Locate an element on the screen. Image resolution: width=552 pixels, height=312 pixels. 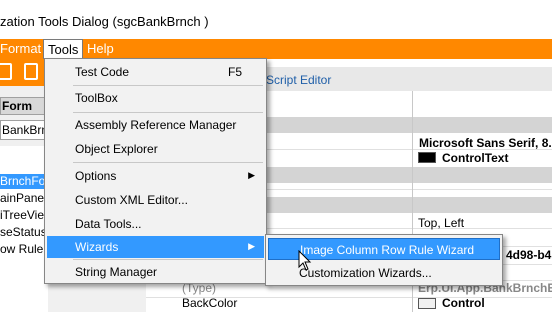
menu-item-string-manager: String Manager is located at coordinates (155, 272).